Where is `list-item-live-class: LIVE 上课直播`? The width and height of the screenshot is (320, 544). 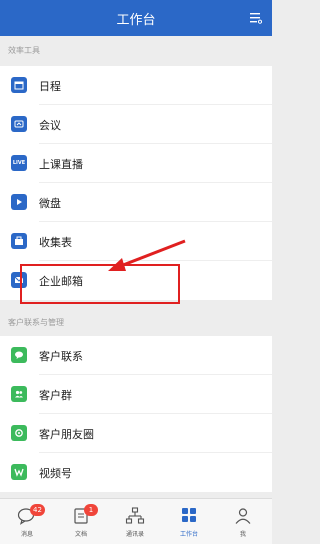
list-item-live-class: LIVE 上课直播 is located at coordinates (136, 163).